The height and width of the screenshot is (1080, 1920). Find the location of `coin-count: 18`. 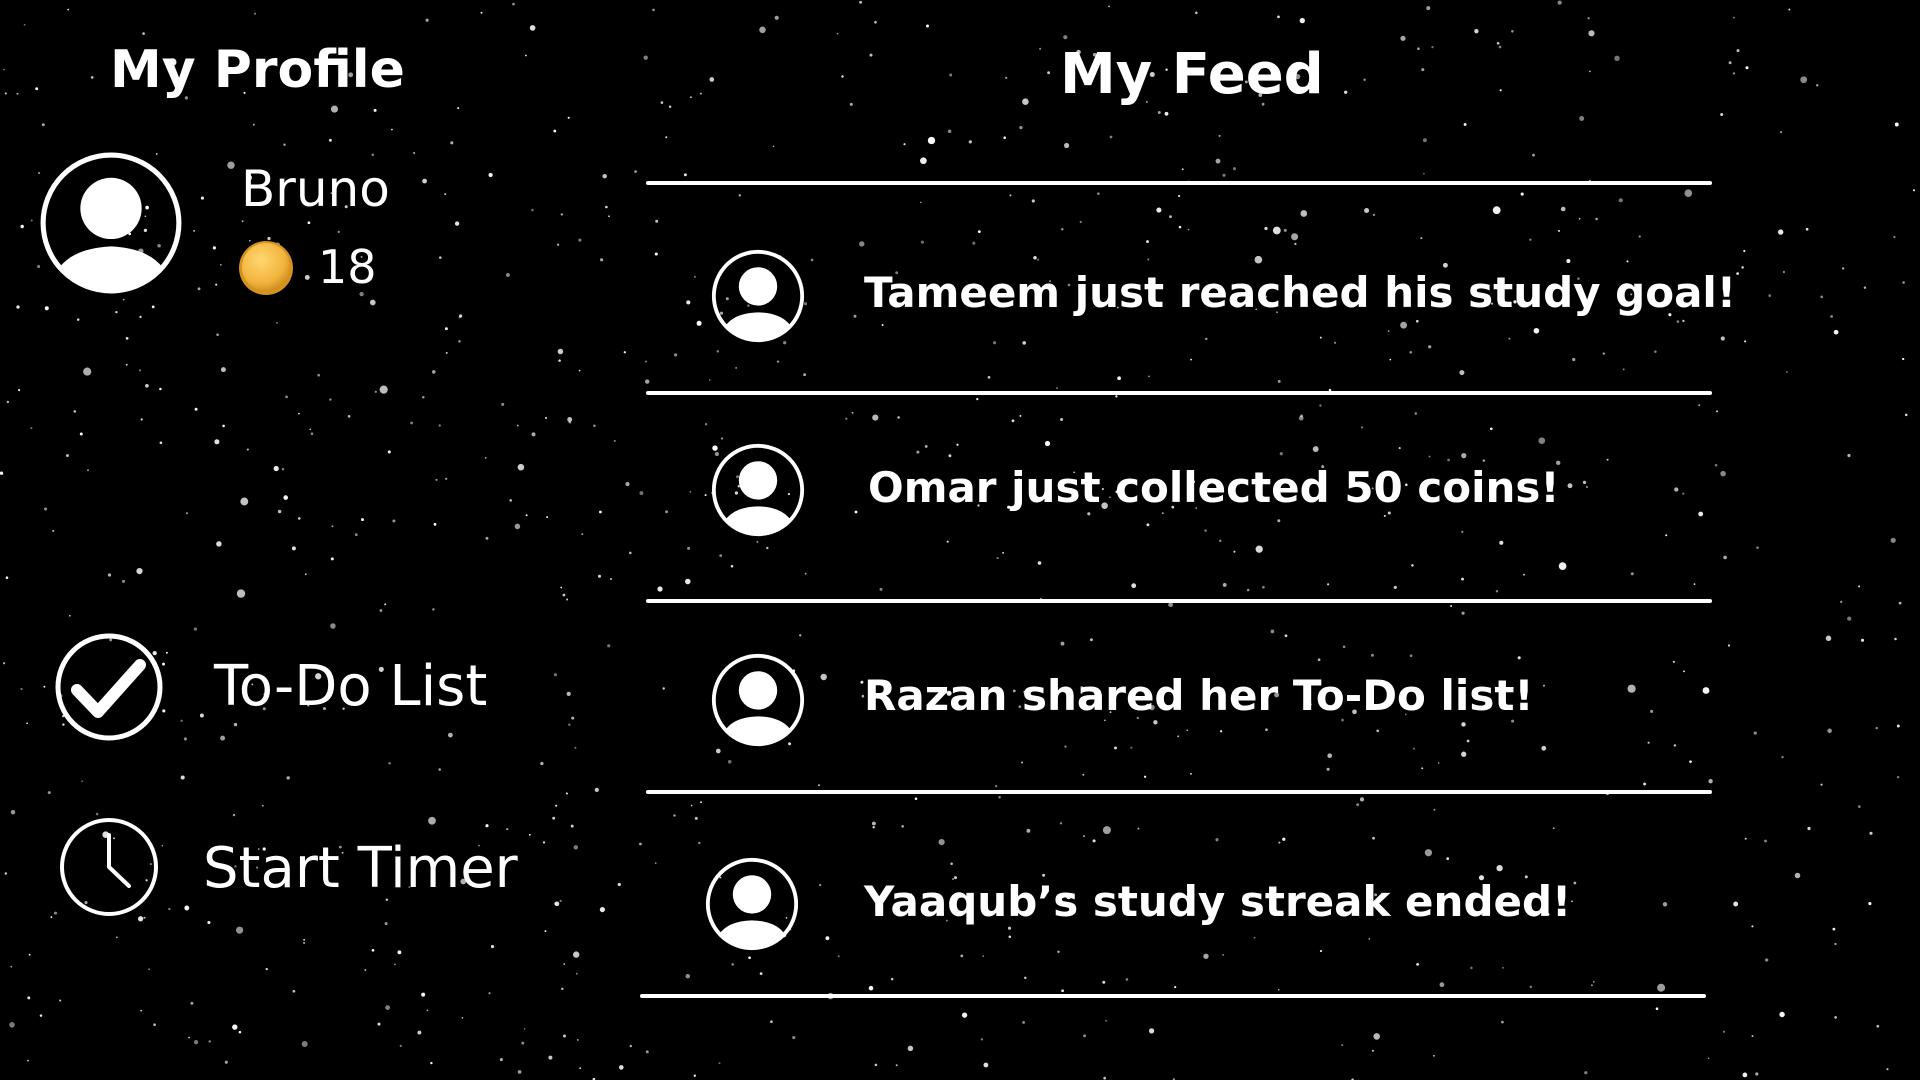

coin-count: 18 is located at coordinates (347, 267).